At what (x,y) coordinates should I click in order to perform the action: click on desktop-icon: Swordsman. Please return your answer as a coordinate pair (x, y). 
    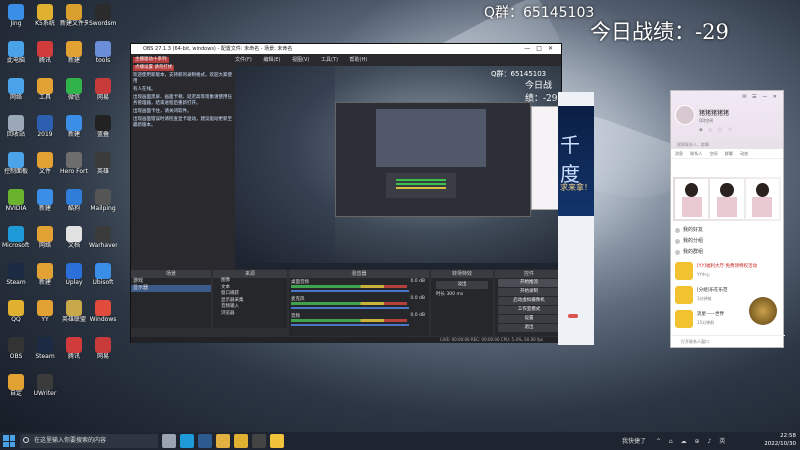
    Looking at the image, I should click on (103, 15).